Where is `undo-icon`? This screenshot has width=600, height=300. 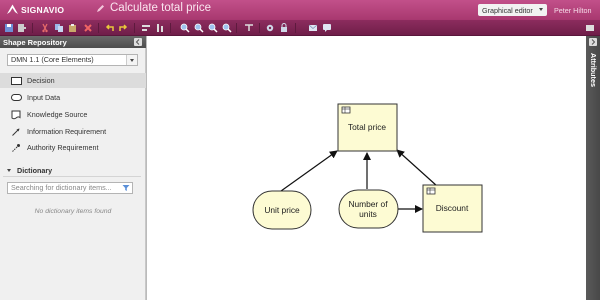 undo-icon is located at coordinates (110, 28).